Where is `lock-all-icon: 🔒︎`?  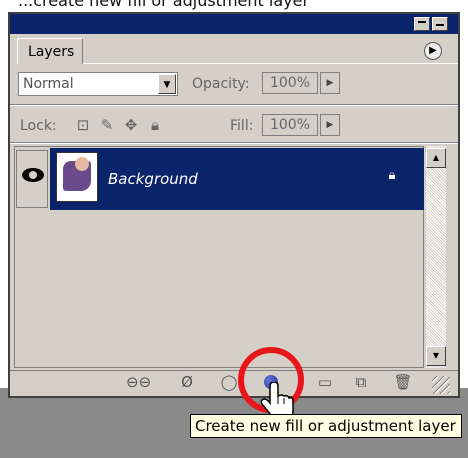 lock-all-icon: 🔒︎ is located at coordinates (155, 125).